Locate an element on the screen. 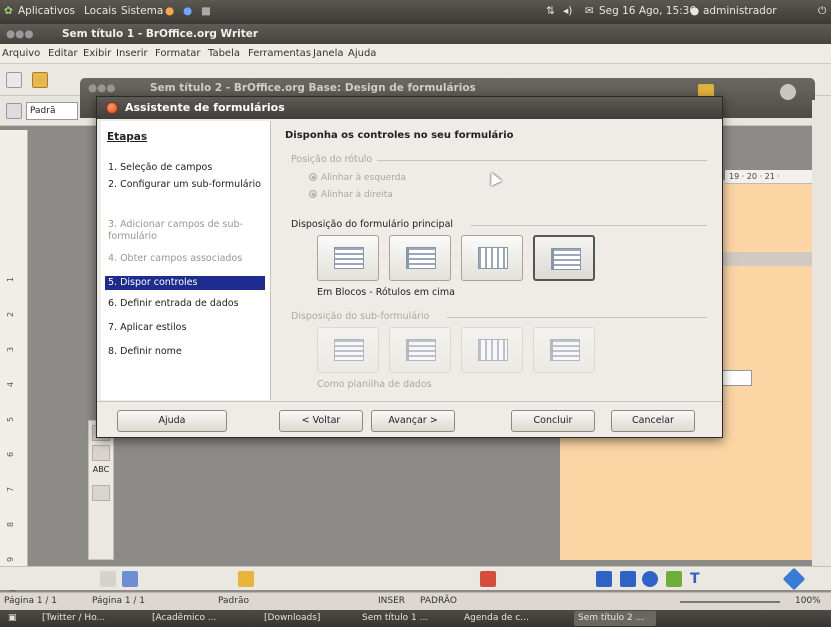 This screenshot has width=831, height=627. firefox-launcher-icon: ● is located at coordinates (169, 11).